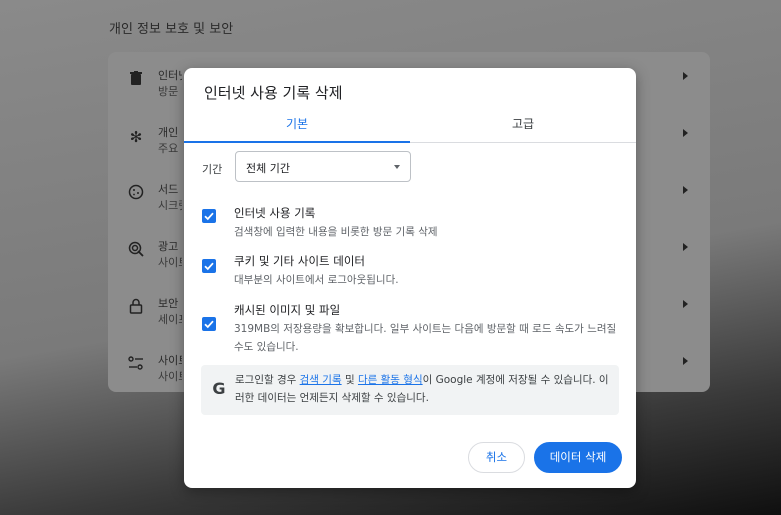 The width and height of the screenshot is (781, 515). Describe the element at coordinates (171, 29) in the screenshot. I see `settings-section-title: 개인 정보 보호 및 보안` at that location.